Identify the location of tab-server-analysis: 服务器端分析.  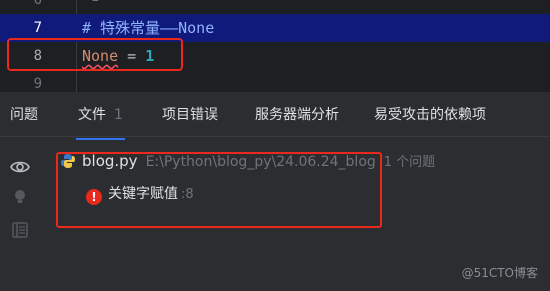
(297, 115).